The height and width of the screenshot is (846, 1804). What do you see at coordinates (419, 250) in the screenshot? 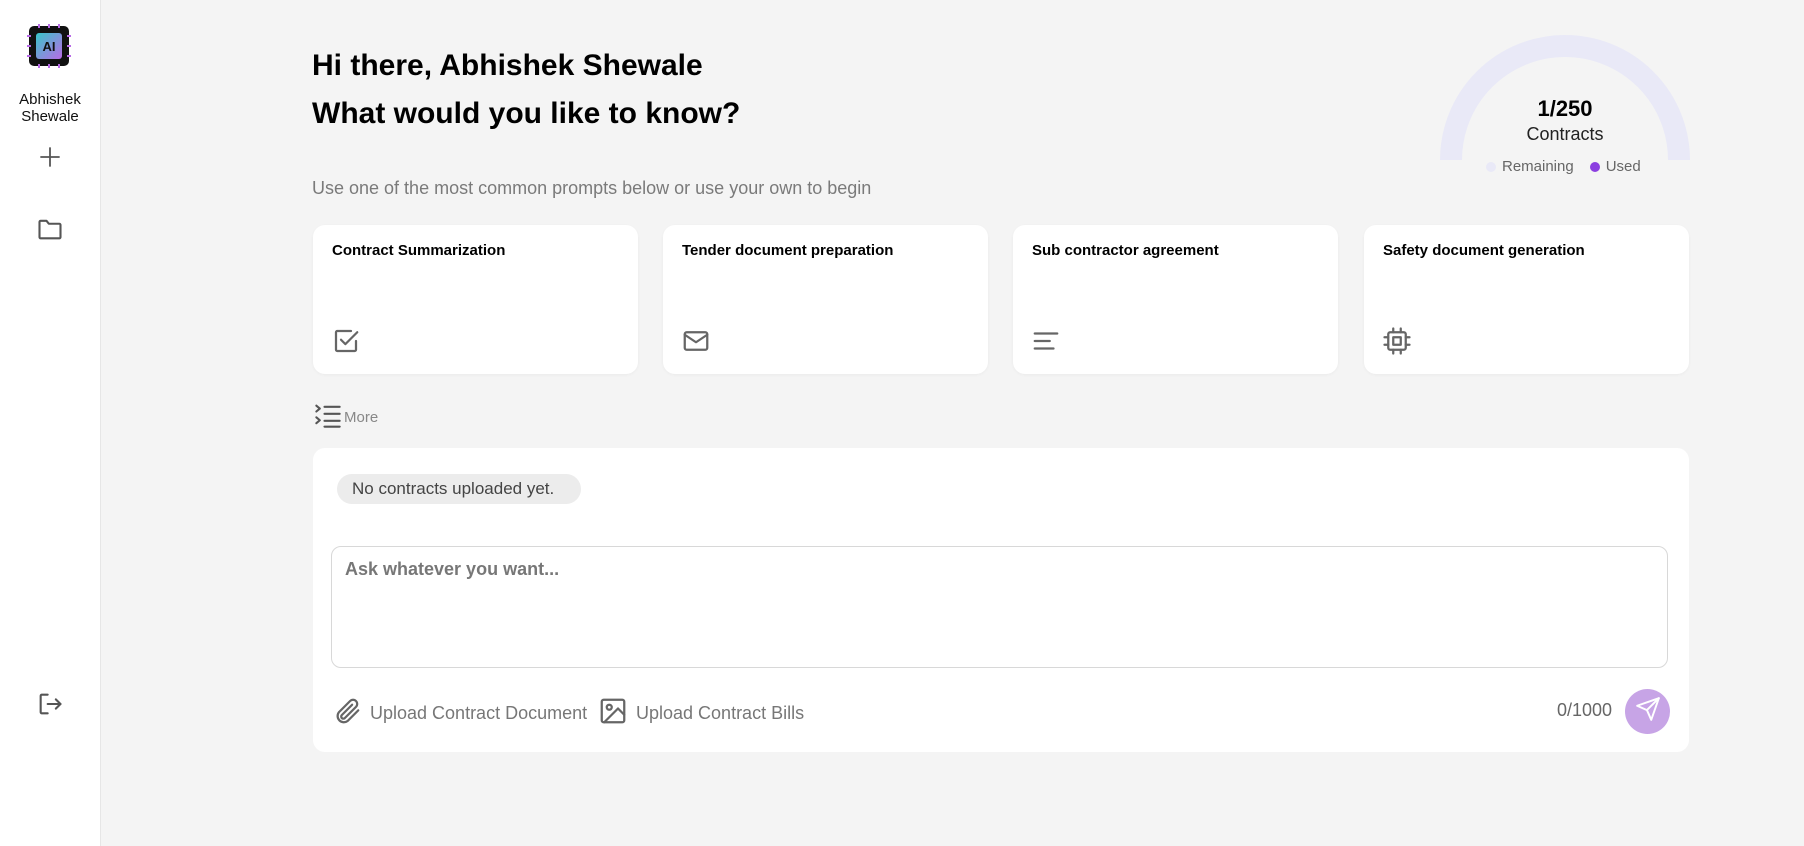
I see `prompt-card-title: Contract Summarization` at bounding box center [419, 250].